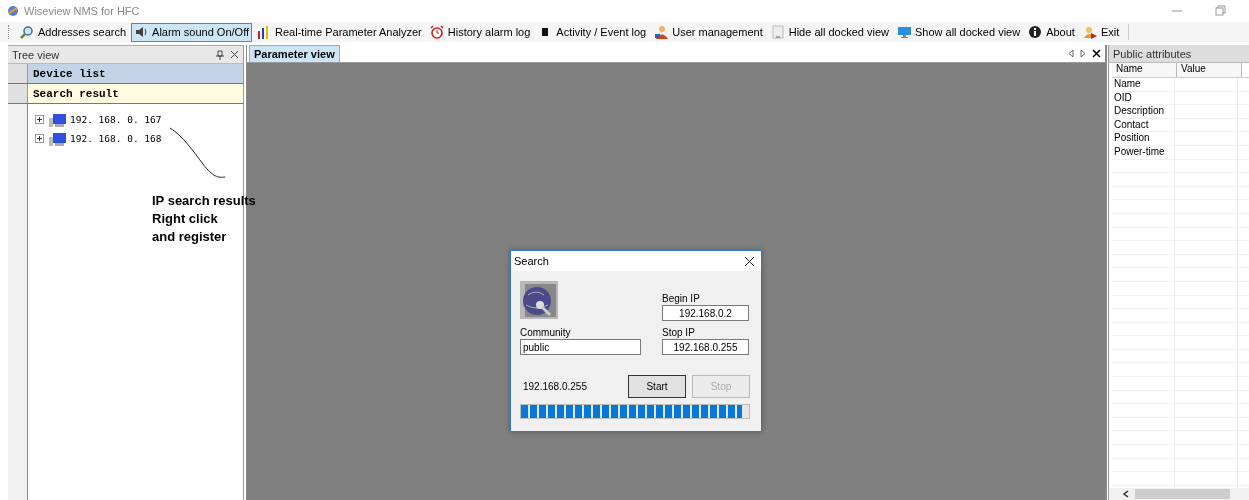 The height and width of the screenshot is (500, 1249). Describe the element at coordinates (1144, 70) in the screenshot. I see `column-header: Name` at that location.